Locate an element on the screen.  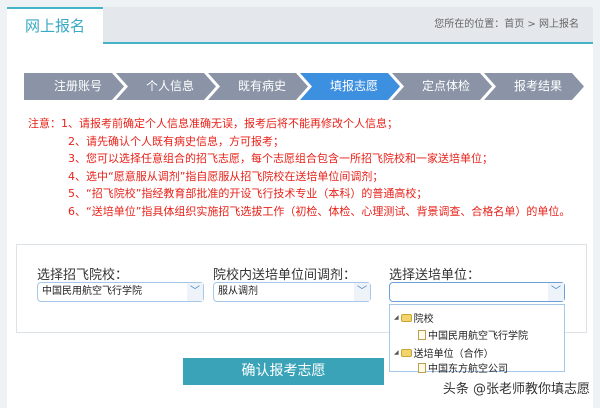
confirm-button: 确认报考志愿 is located at coordinates (283, 371).